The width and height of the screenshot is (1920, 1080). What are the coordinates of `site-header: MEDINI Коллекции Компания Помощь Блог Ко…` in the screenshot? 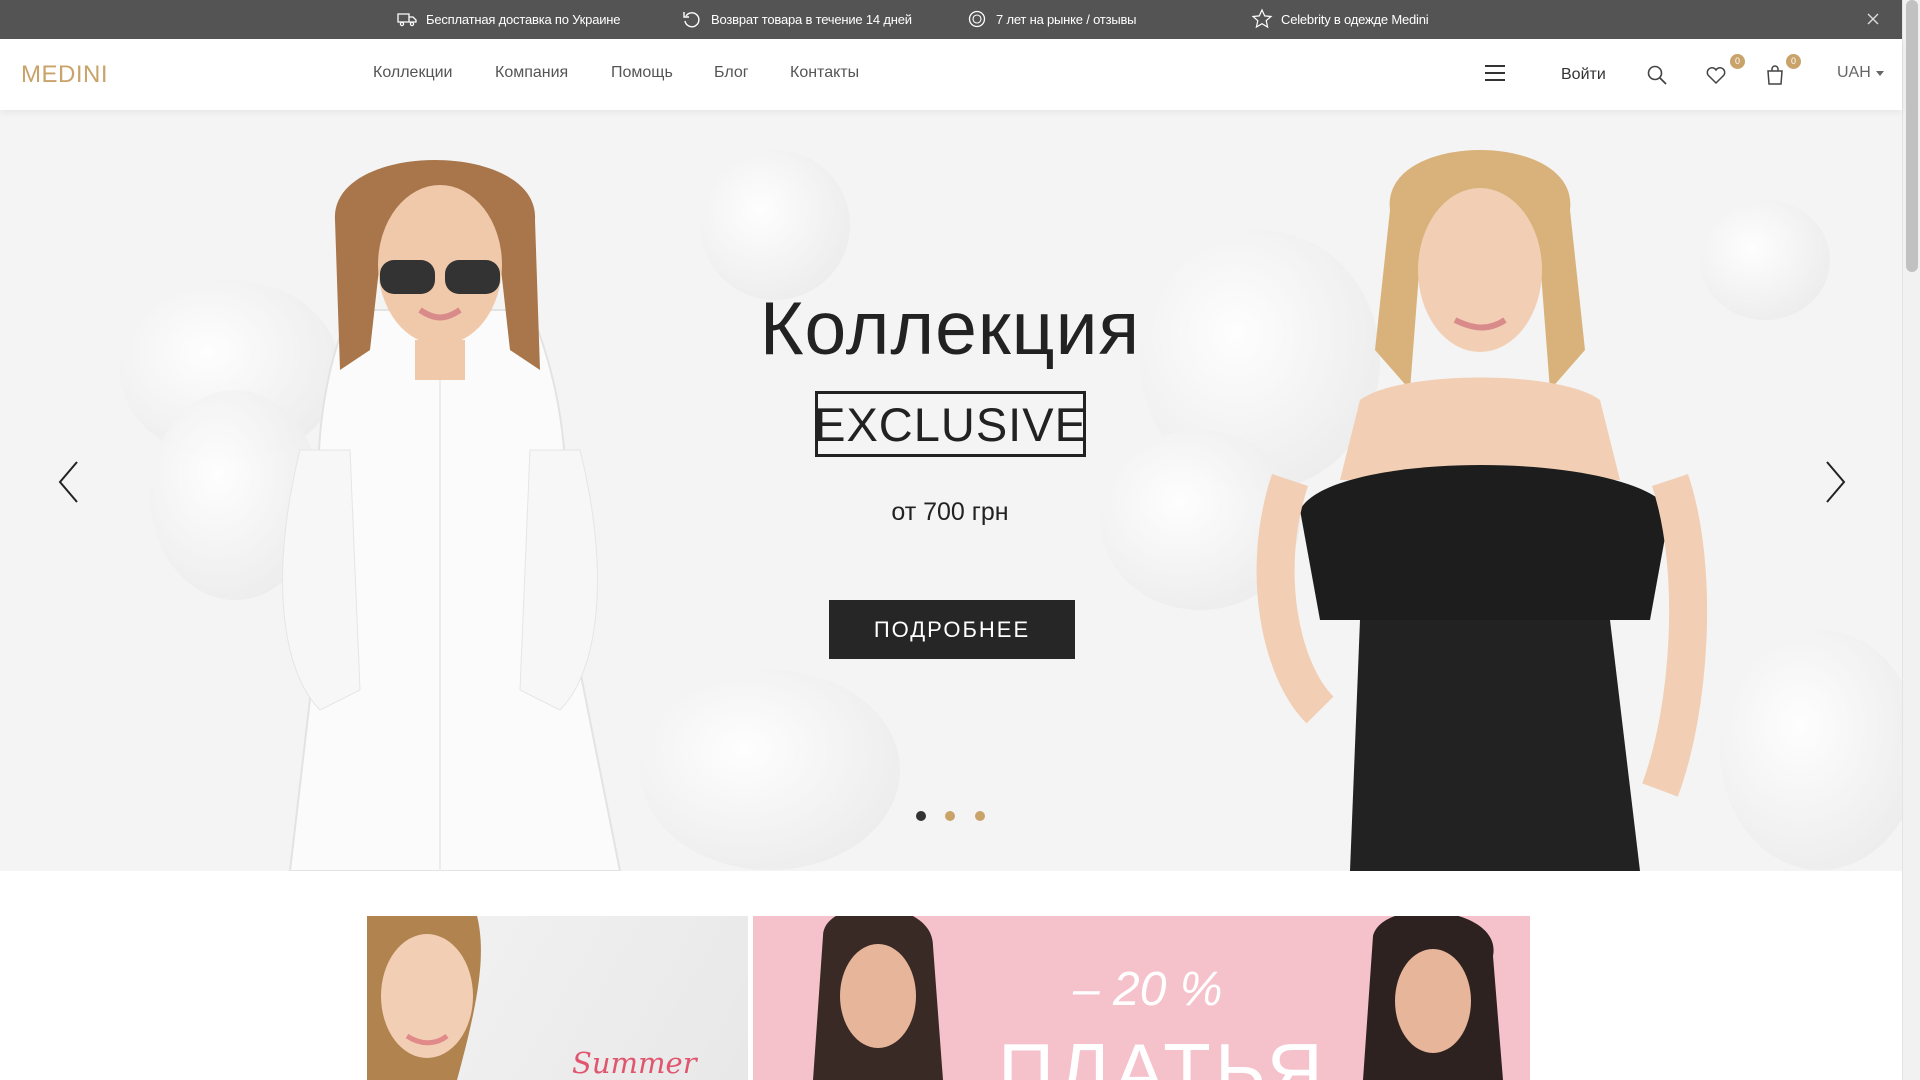 It's located at (951, 74).